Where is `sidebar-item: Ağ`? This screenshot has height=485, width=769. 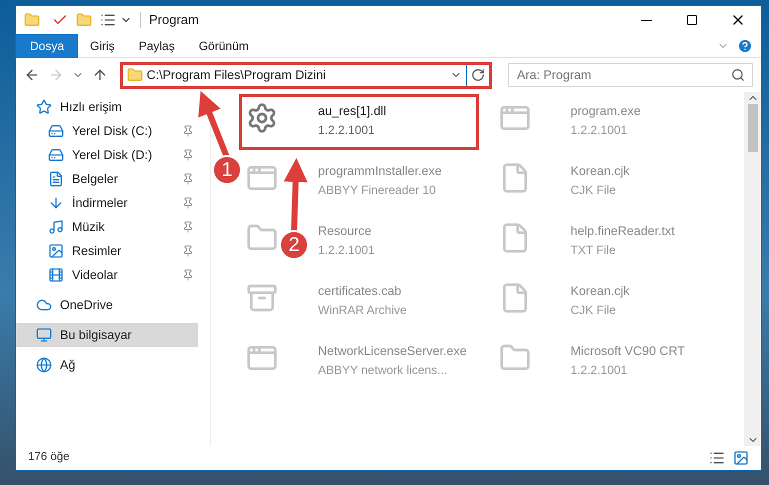 sidebar-item: Ağ is located at coordinates (107, 365).